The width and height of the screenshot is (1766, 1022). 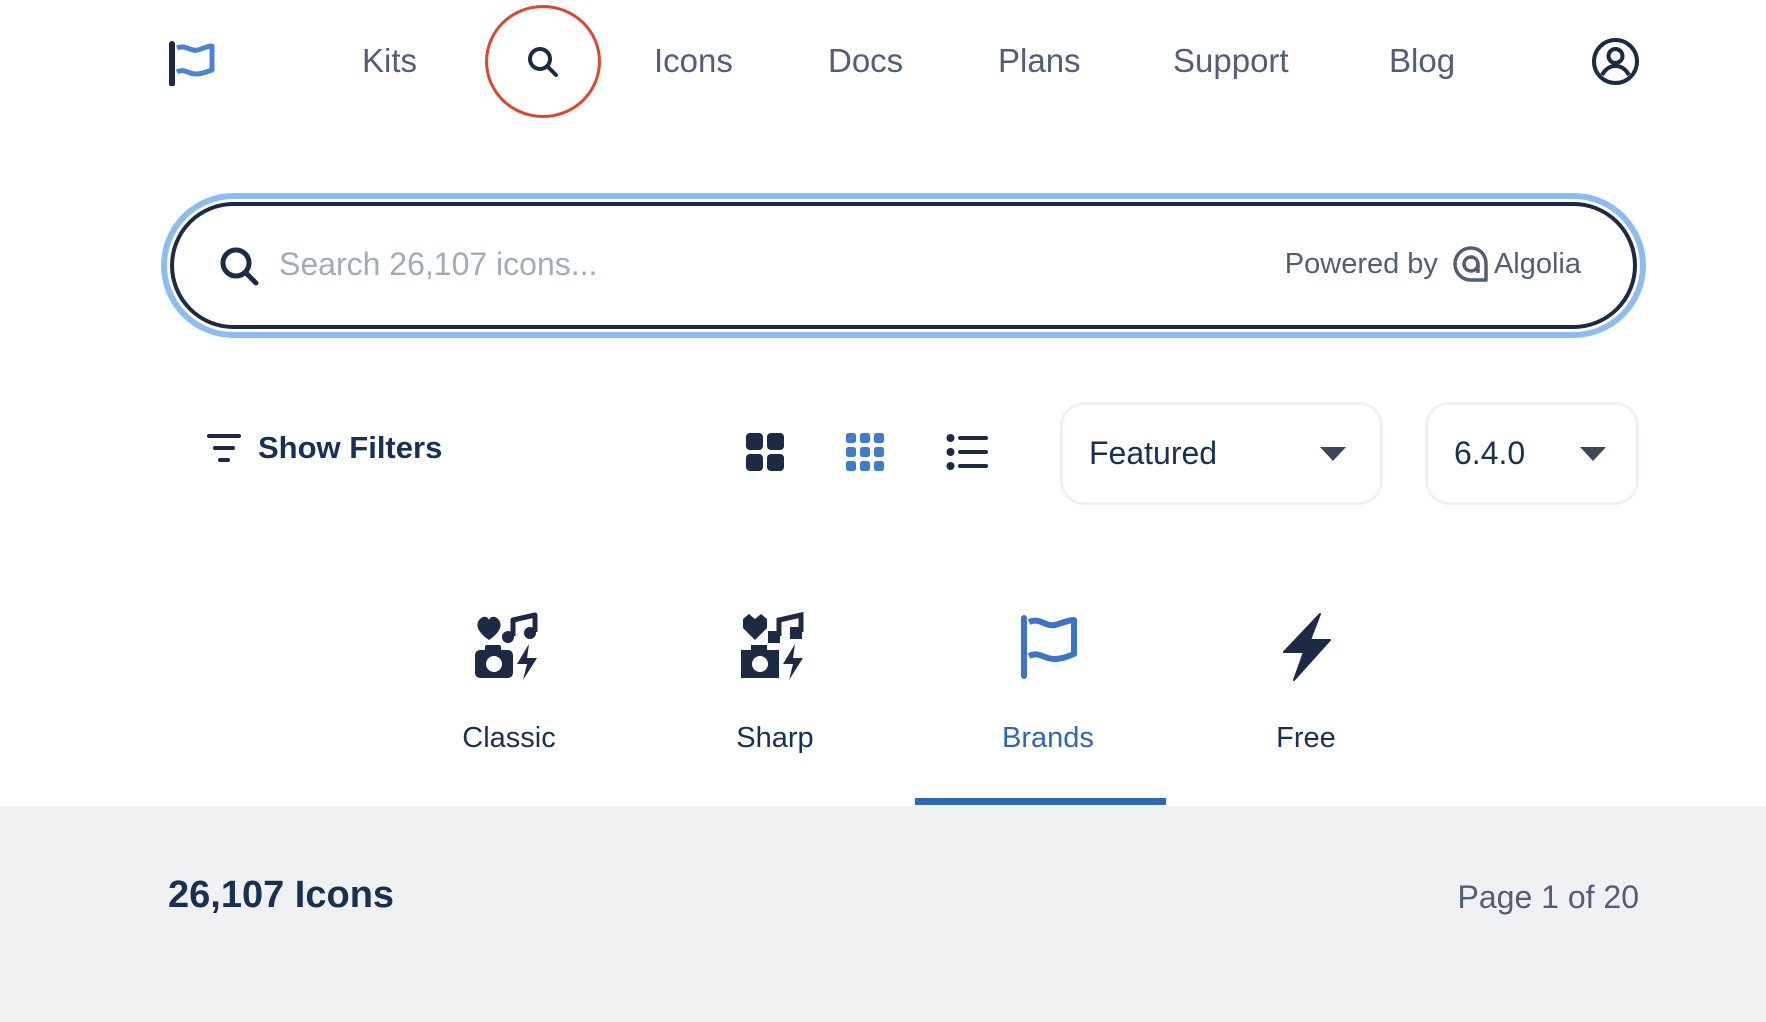 I want to click on powered-by-label: Powered by, so click(x=1361, y=263).